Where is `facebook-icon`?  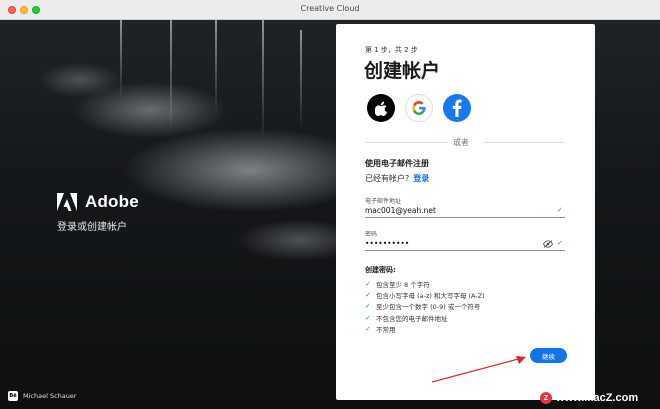 facebook-icon is located at coordinates (457, 108).